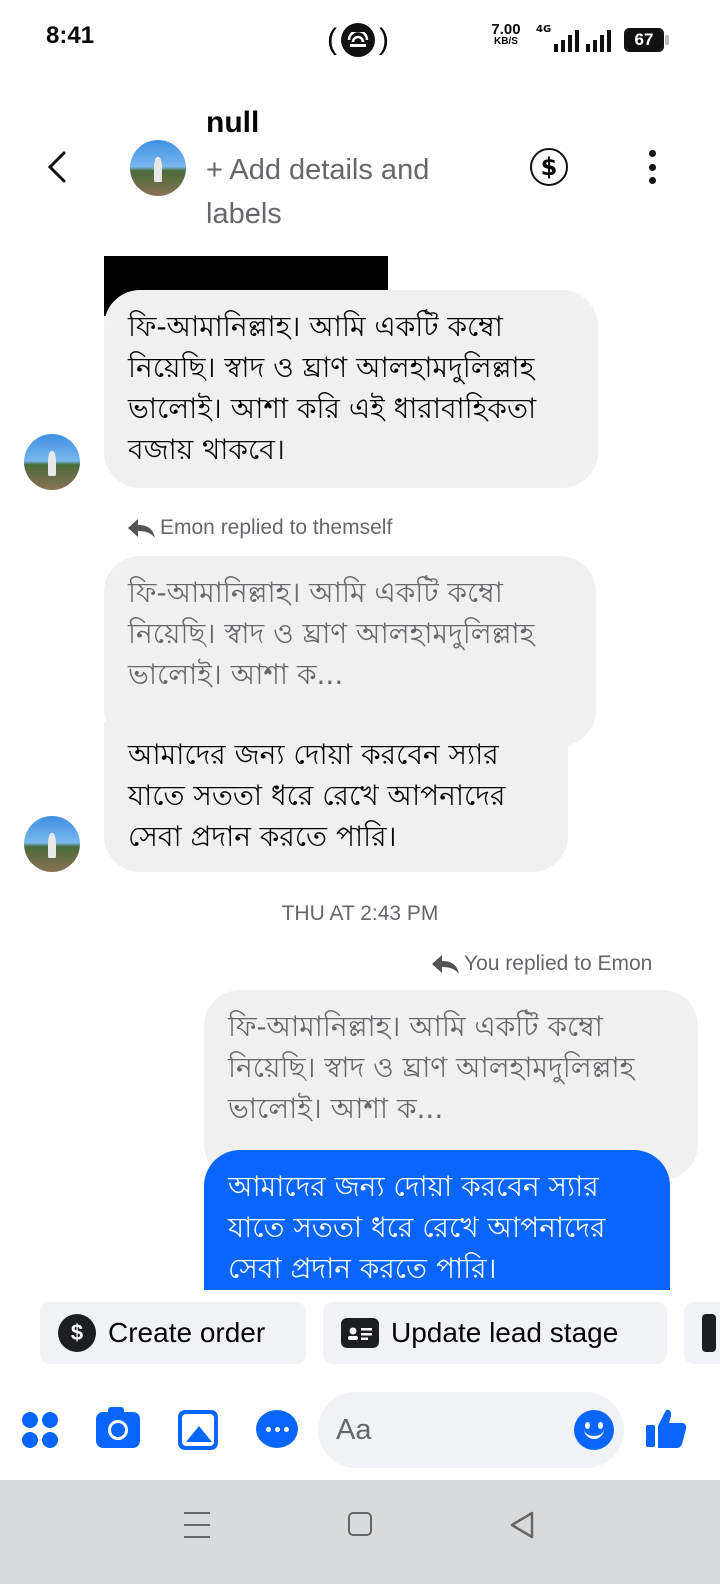  What do you see at coordinates (277, 1429) in the screenshot?
I see `chat-bubble-icon` at bounding box center [277, 1429].